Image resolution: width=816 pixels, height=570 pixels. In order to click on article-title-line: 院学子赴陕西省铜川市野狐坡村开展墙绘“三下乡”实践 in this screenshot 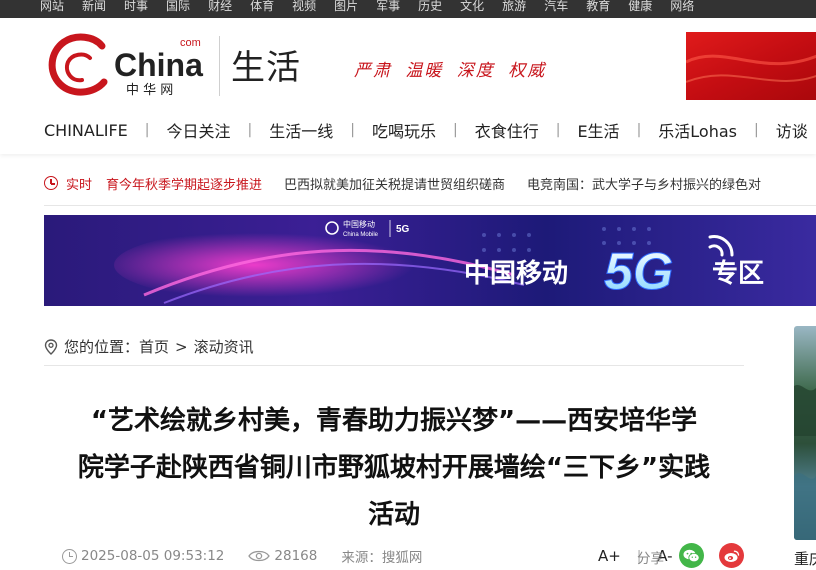, I will do `click(394, 468)`.